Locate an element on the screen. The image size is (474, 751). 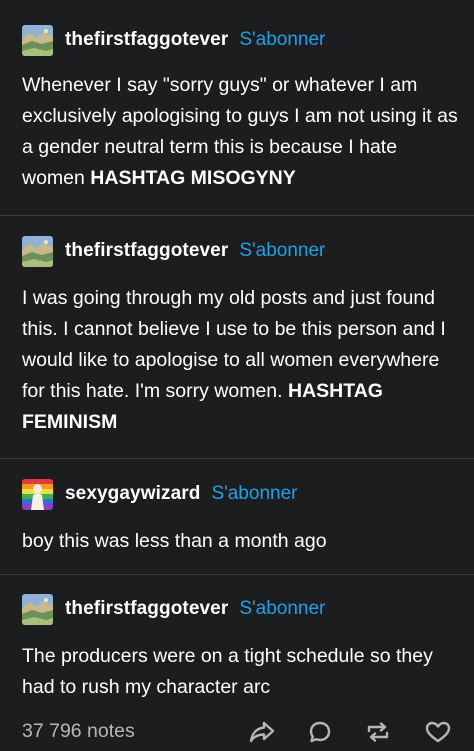
share-icon is located at coordinates (262, 732).